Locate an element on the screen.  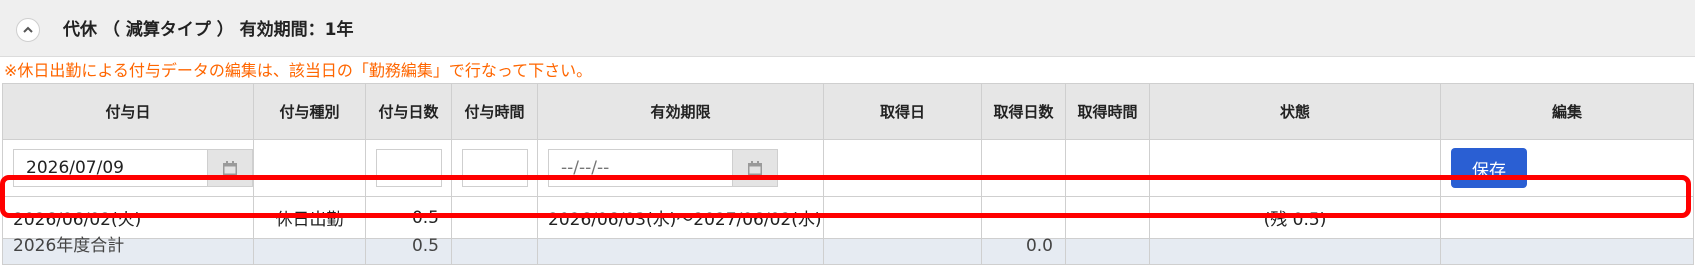
cell-grant-time is located at coordinates (494, 217).